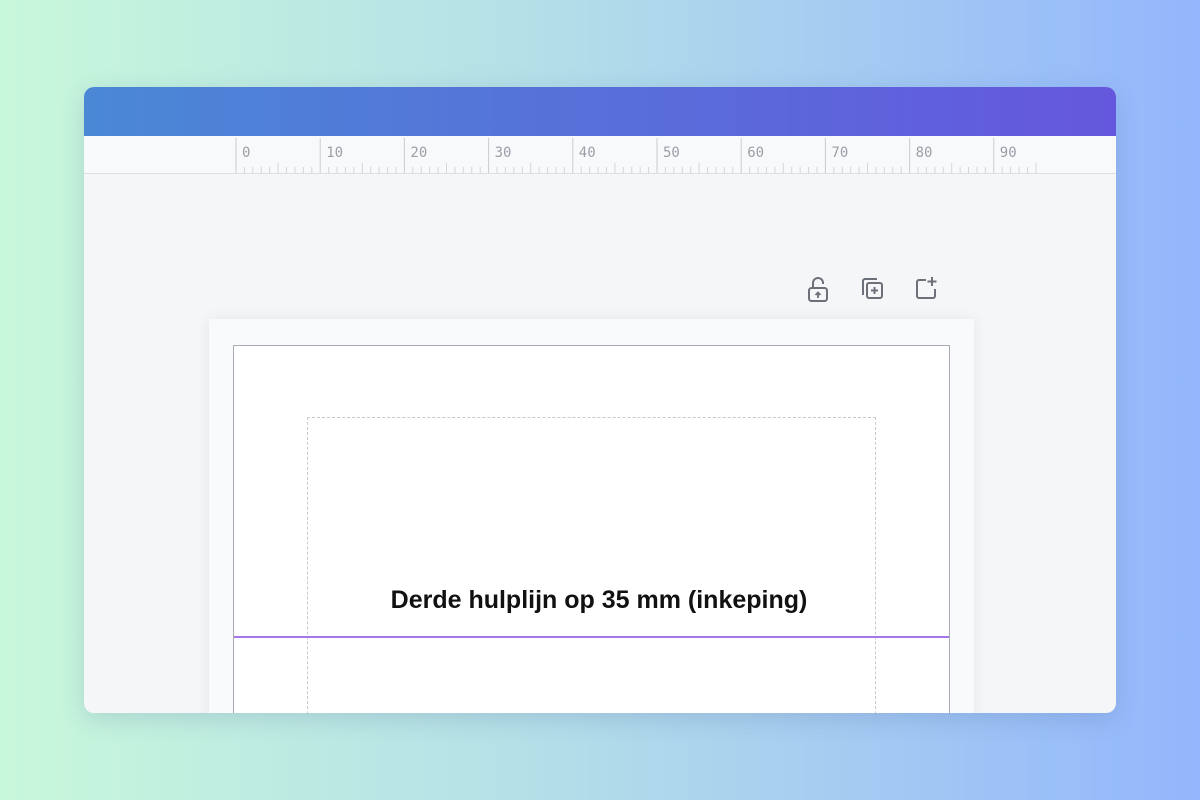 The image size is (1200, 800). What do you see at coordinates (599, 600) in the screenshot?
I see `guide-caption: Derde hulplijn op 35 mm (inkeping)` at bounding box center [599, 600].